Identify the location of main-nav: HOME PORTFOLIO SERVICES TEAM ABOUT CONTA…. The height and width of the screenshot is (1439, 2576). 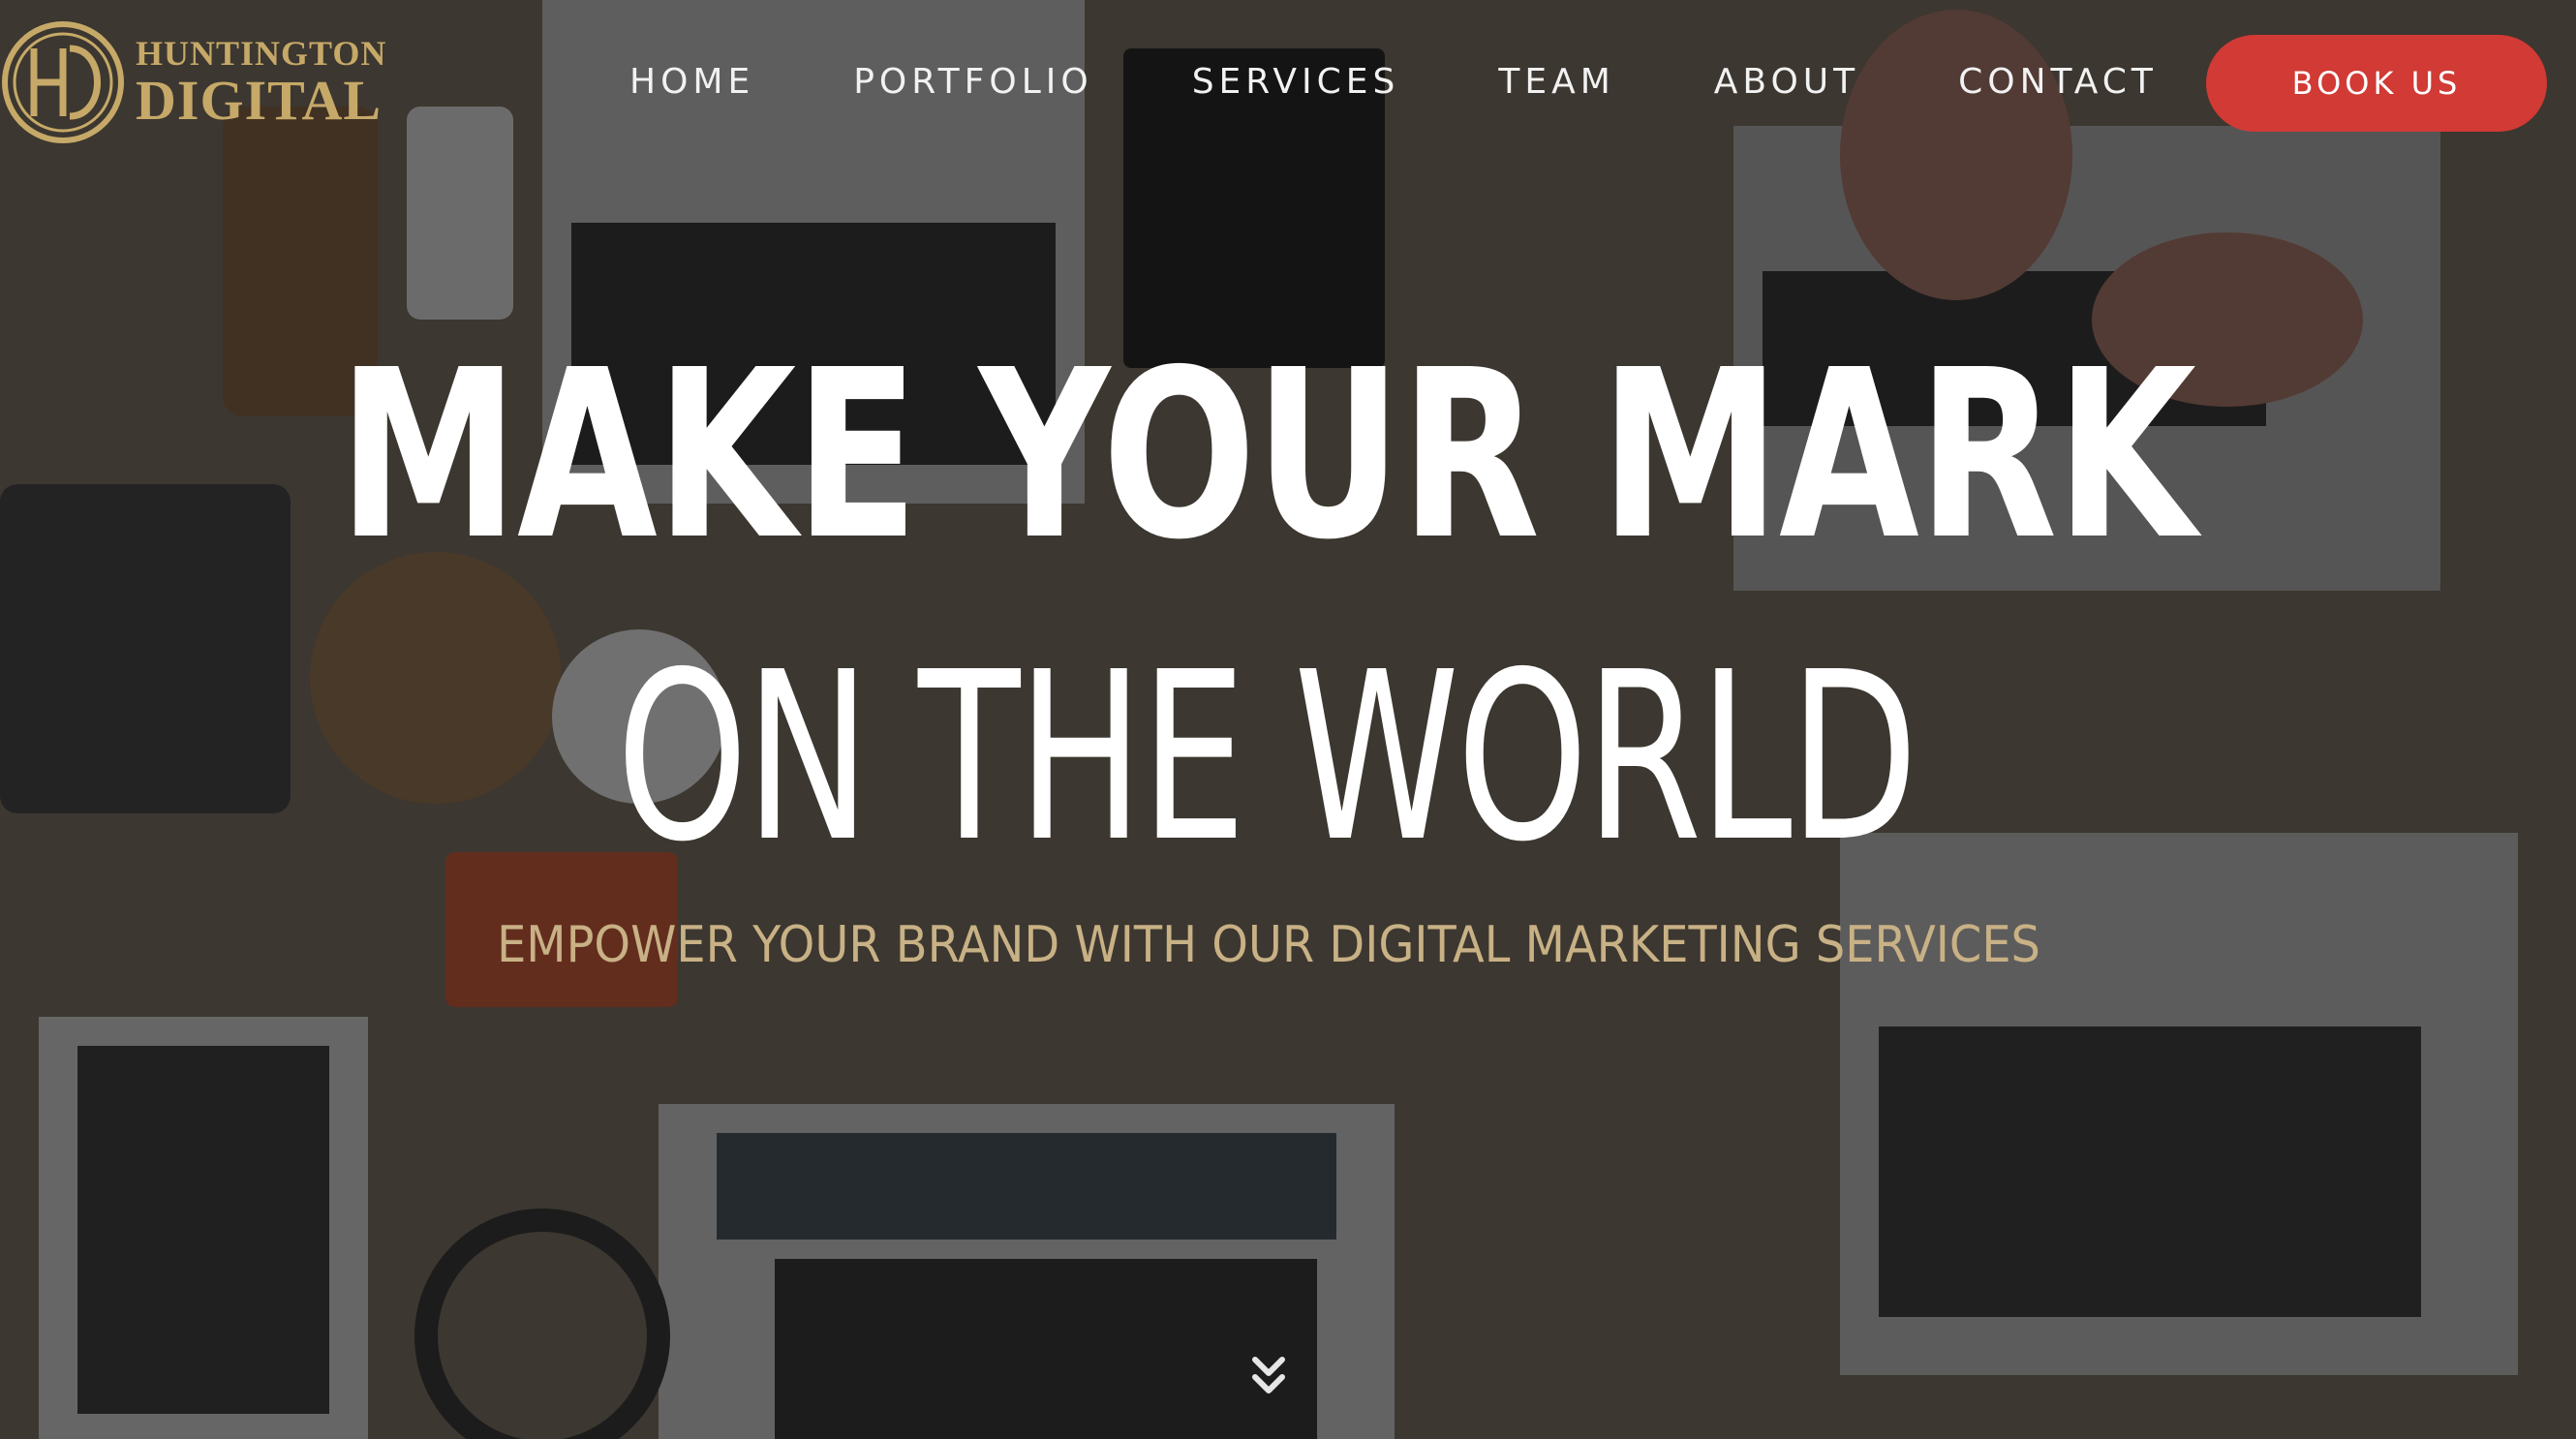
(1393, 82).